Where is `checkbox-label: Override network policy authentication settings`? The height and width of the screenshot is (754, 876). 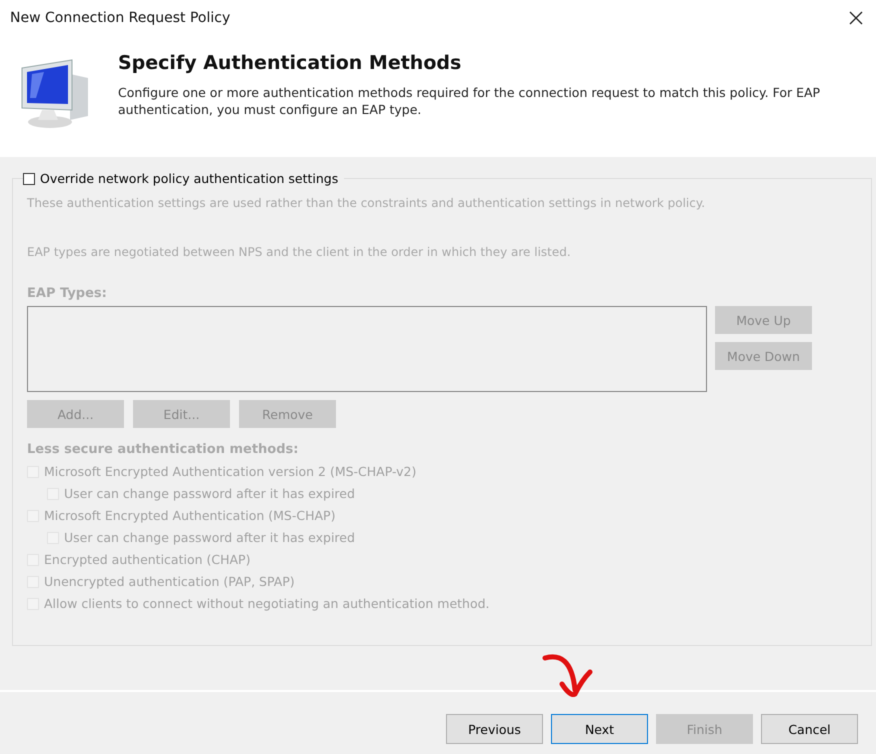
checkbox-label: Override network policy authentication settings is located at coordinates (189, 178).